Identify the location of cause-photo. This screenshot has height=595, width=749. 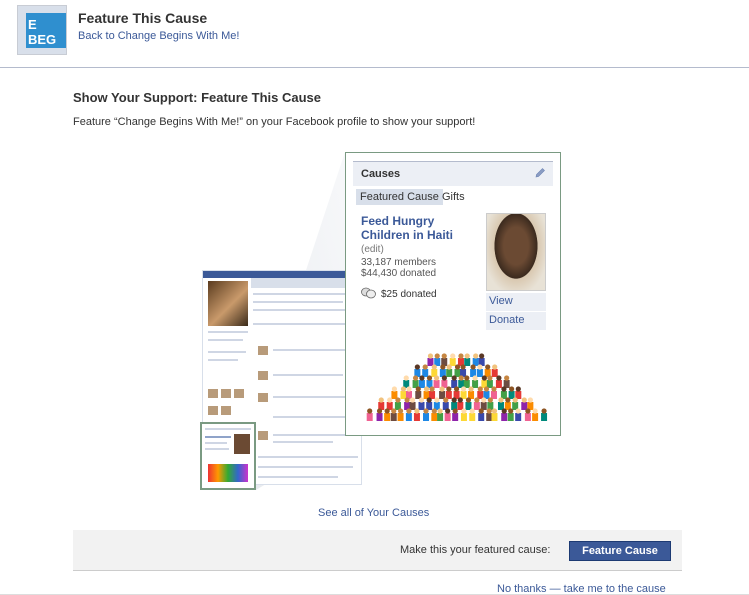
(516, 252).